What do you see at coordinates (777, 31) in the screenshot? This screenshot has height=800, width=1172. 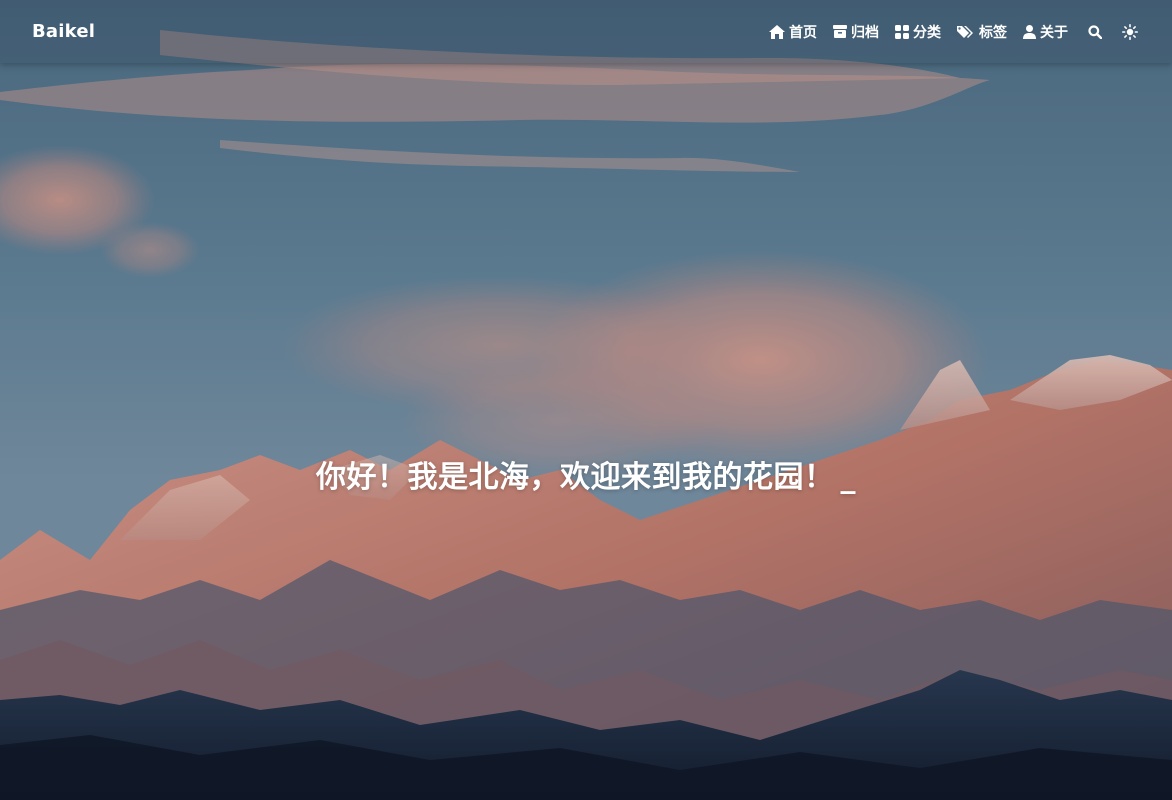 I see `home-icon` at bounding box center [777, 31].